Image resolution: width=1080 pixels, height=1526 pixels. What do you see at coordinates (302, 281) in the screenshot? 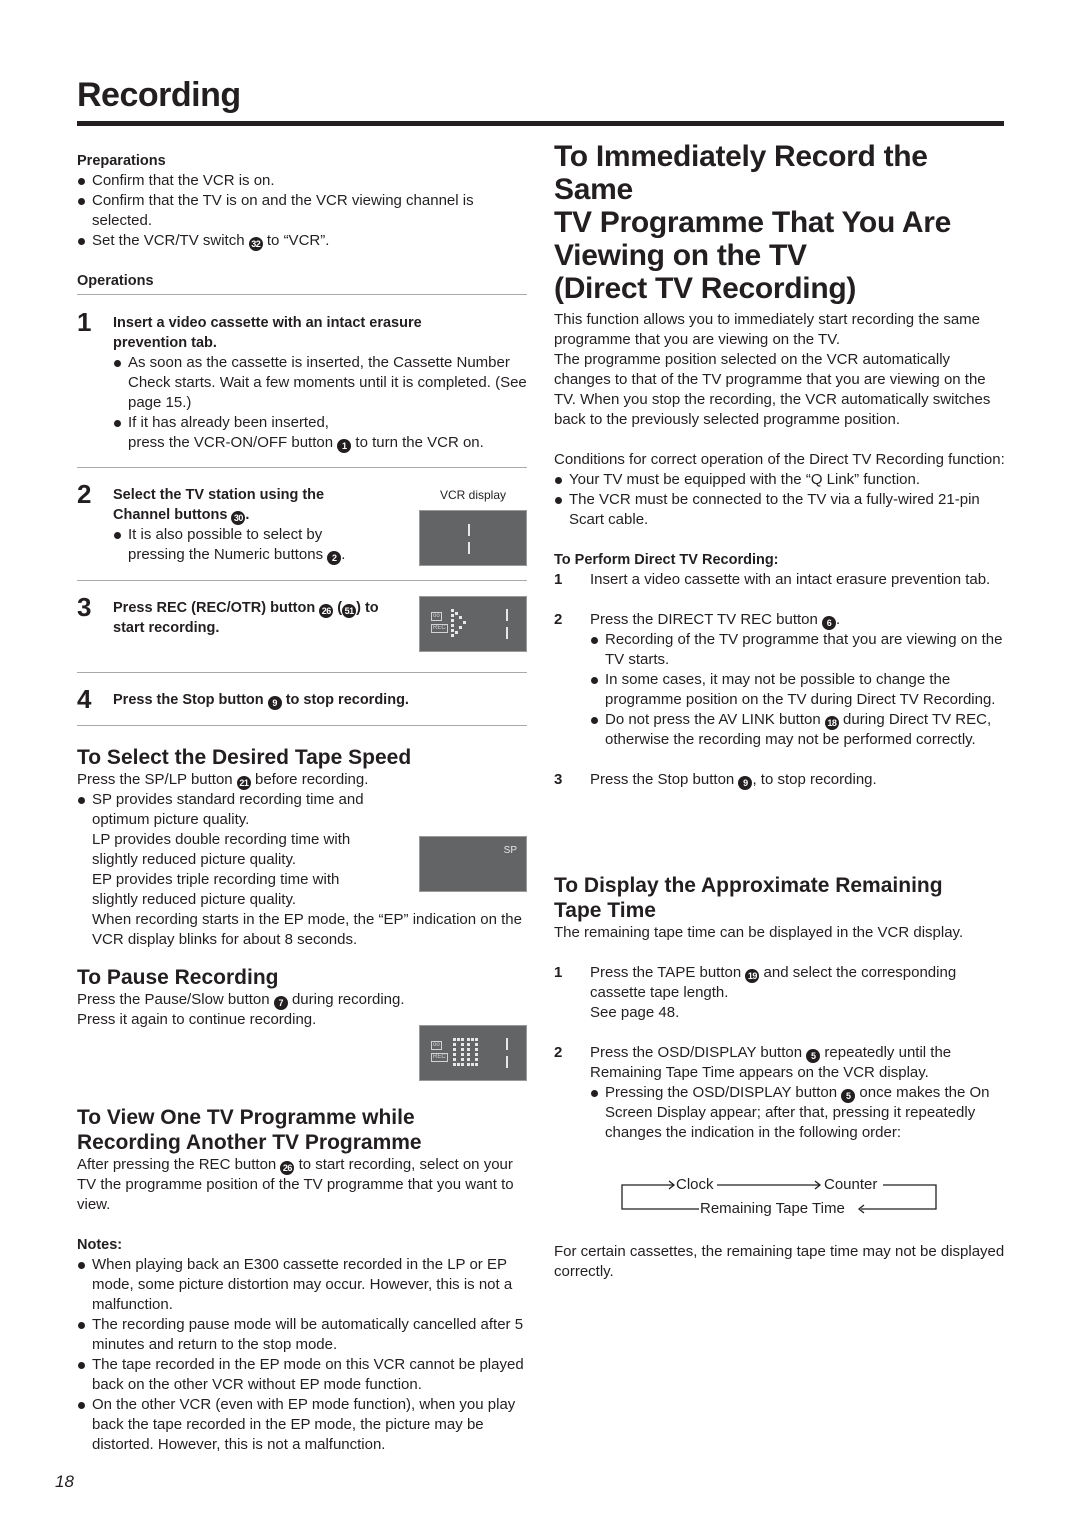
I see `operations-heading-wrap: Operations` at bounding box center [302, 281].